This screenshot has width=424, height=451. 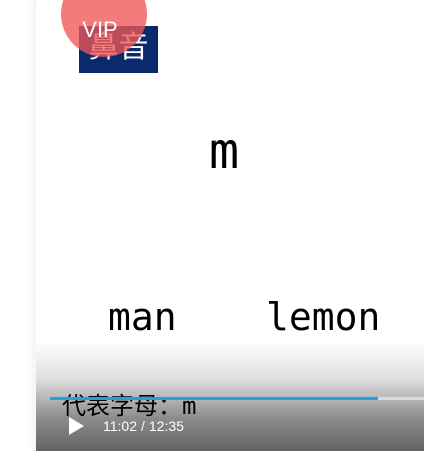 I want to click on play-button, so click(x=76, y=426).